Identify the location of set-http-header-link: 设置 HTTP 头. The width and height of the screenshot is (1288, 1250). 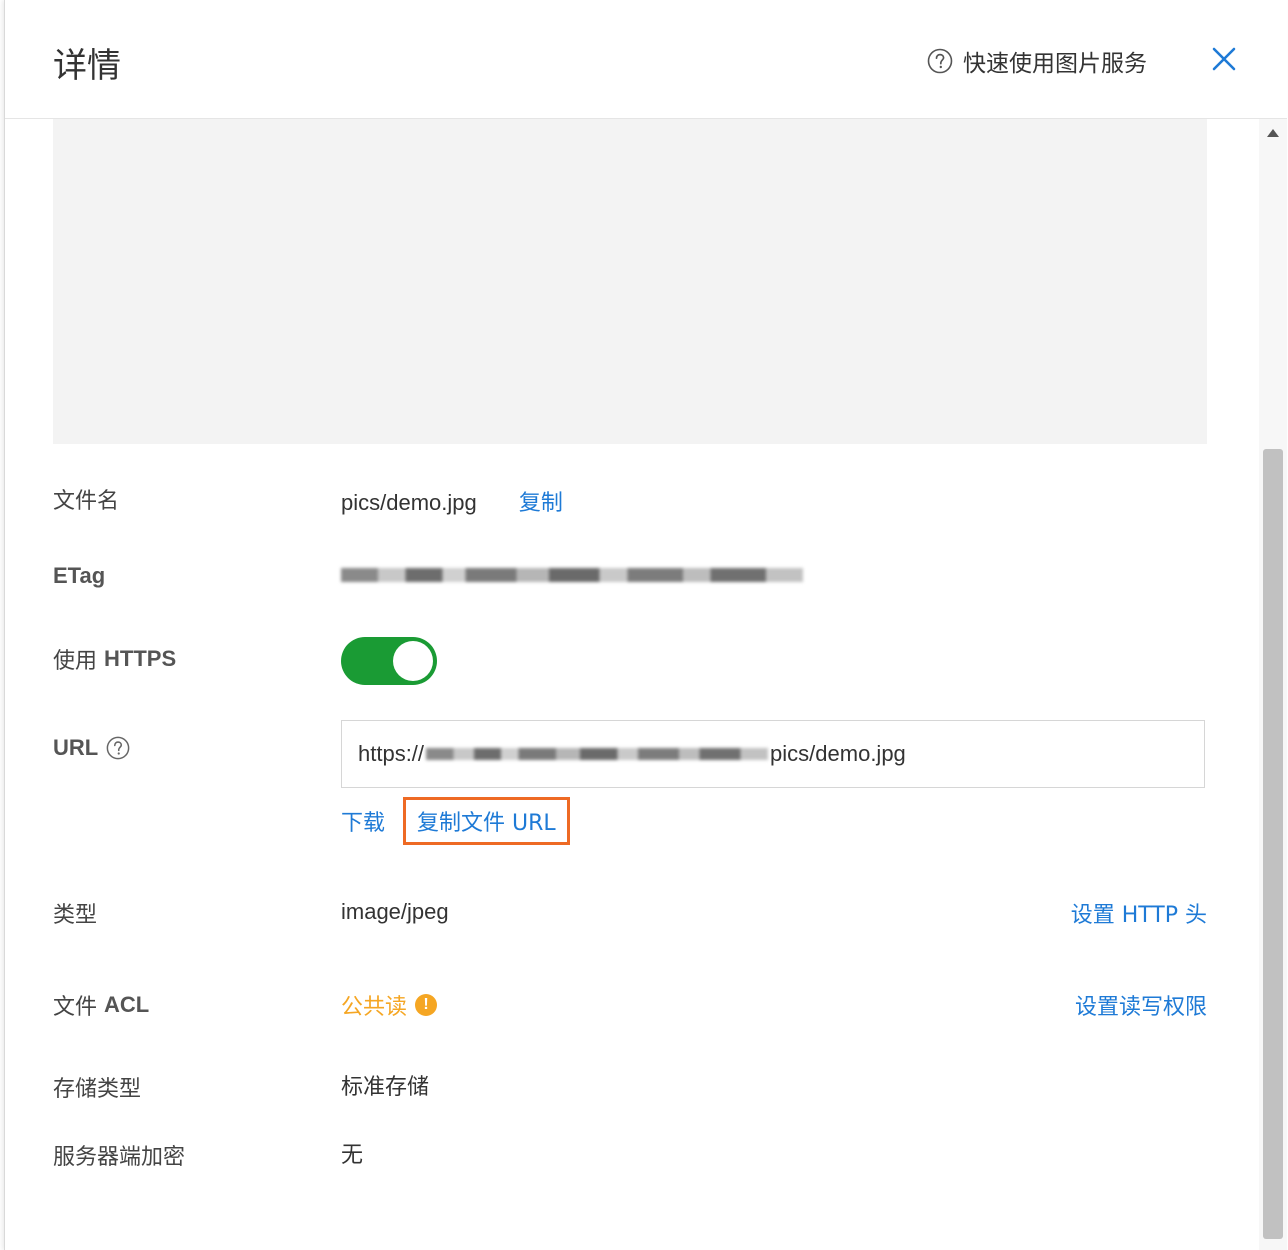
(1139, 913).